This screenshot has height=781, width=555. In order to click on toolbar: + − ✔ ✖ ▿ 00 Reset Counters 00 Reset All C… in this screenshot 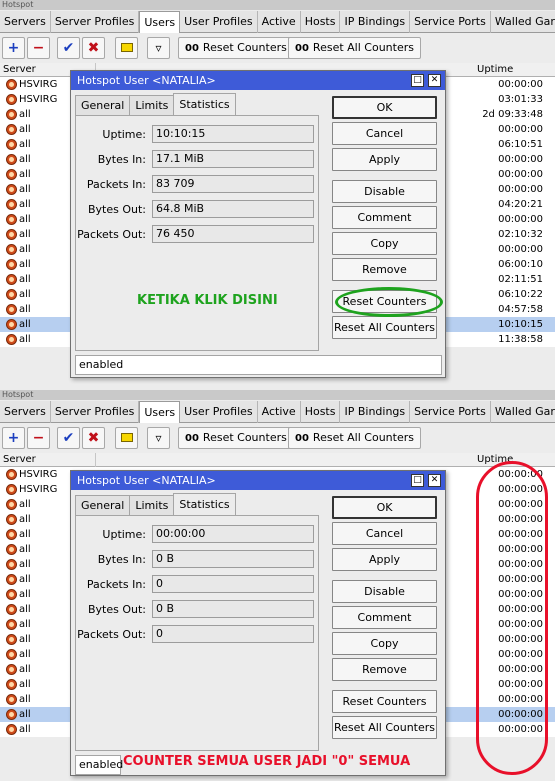, I will do `click(277, 438)`.